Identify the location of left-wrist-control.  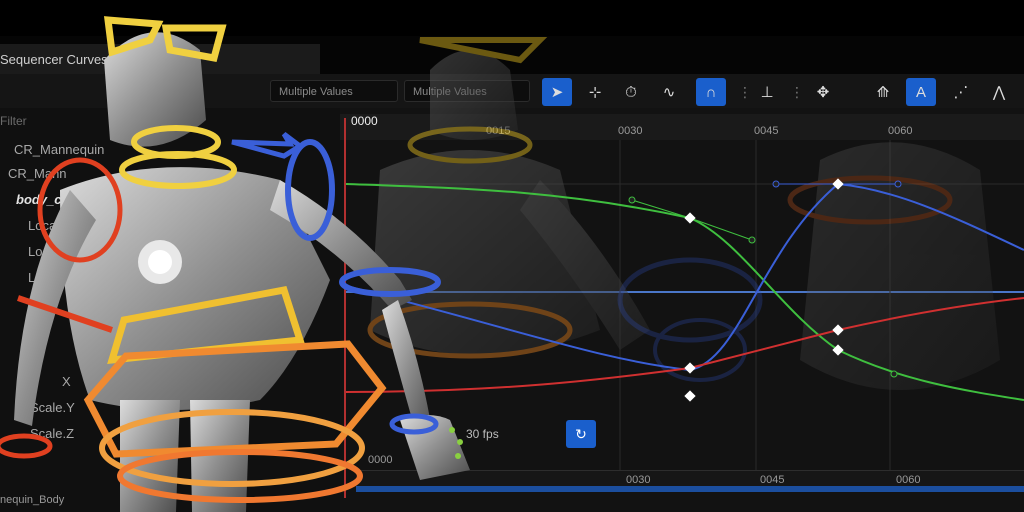
(26, 446).